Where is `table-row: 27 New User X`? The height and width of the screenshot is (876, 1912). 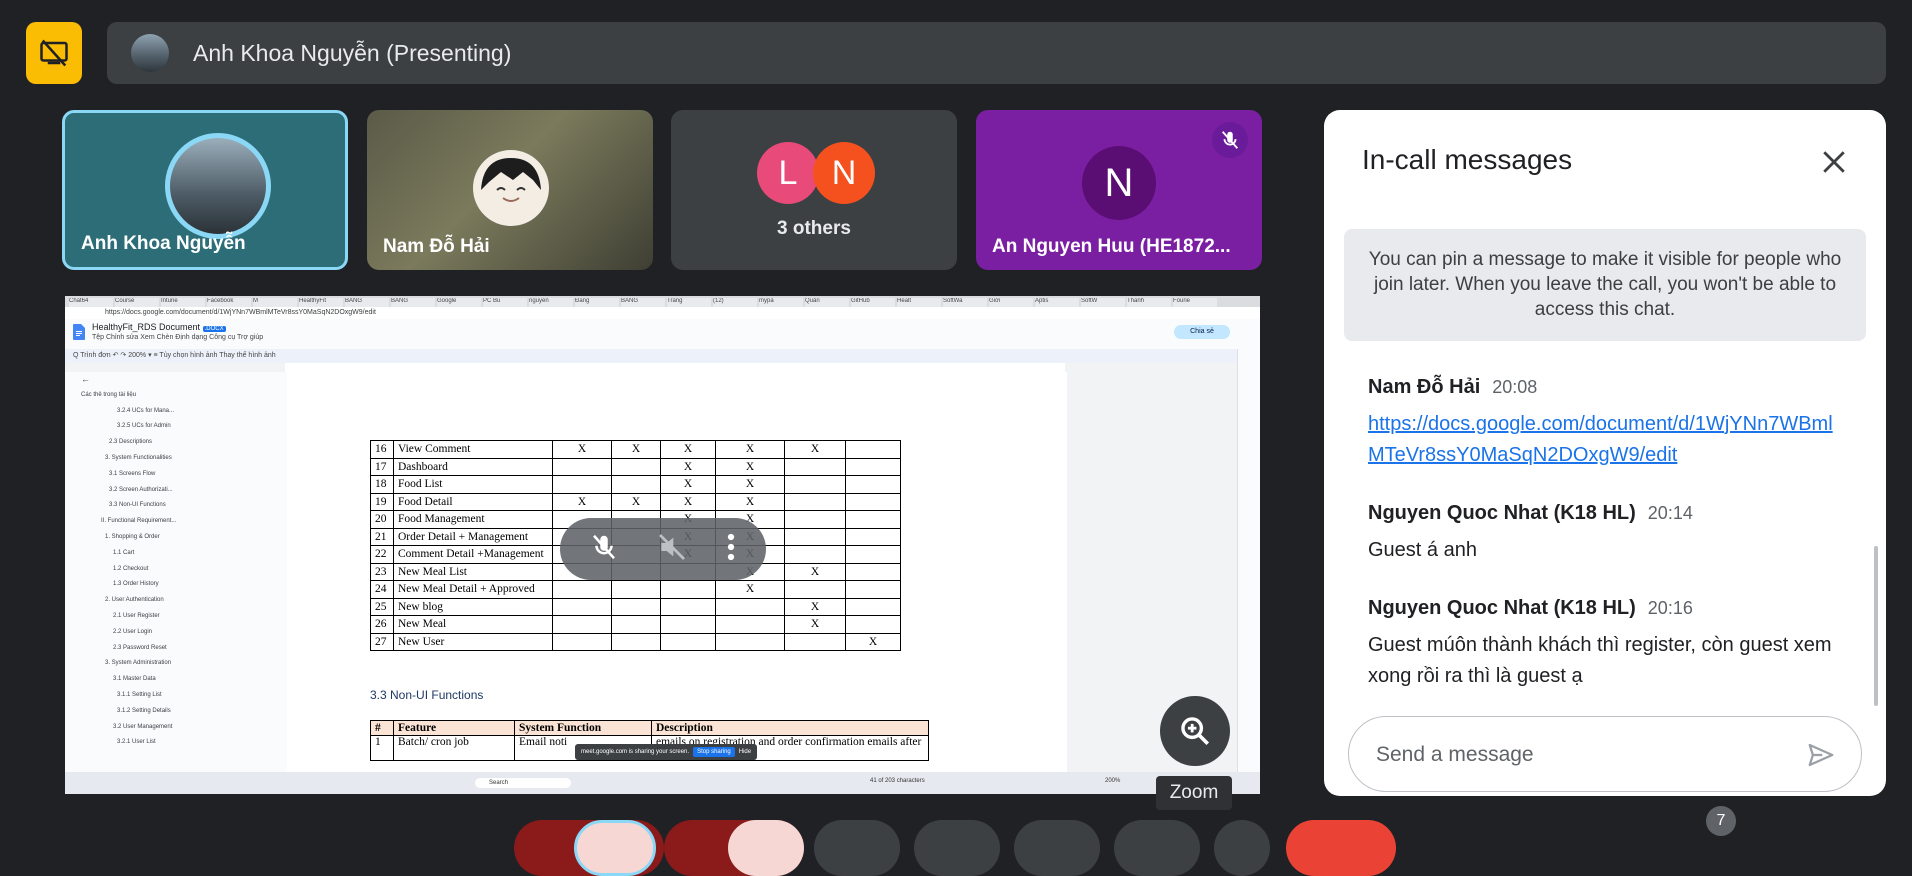 table-row: 27 New User X is located at coordinates (635, 641).